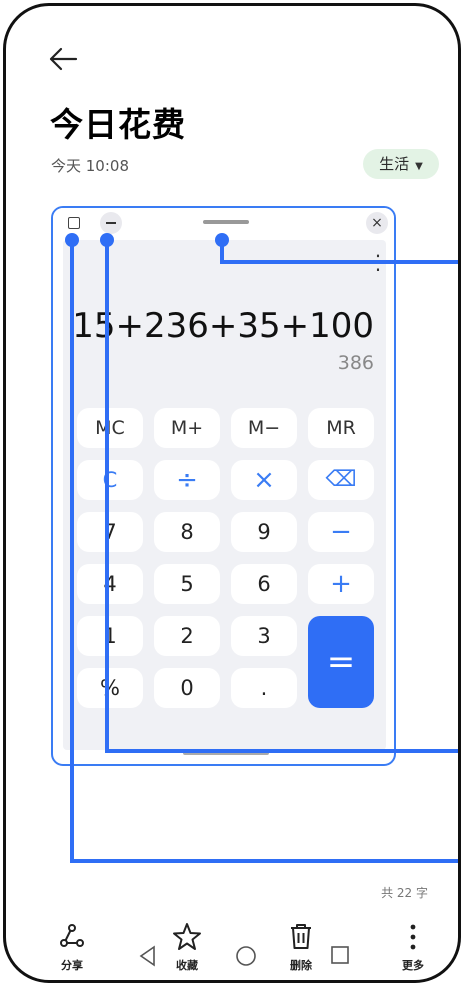 This screenshot has width=468, height=988. What do you see at coordinates (341, 428) in the screenshot?
I see `key-mr: MR` at bounding box center [341, 428].